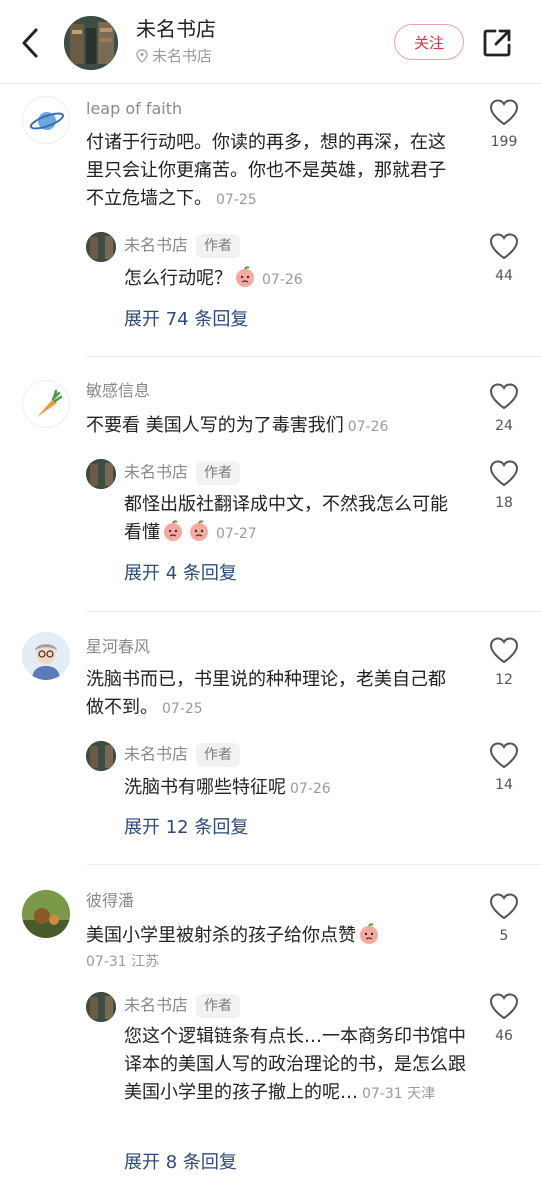 The width and height of the screenshot is (542, 1200). I want to click on reply-like-button: 14, so click(504, 768).